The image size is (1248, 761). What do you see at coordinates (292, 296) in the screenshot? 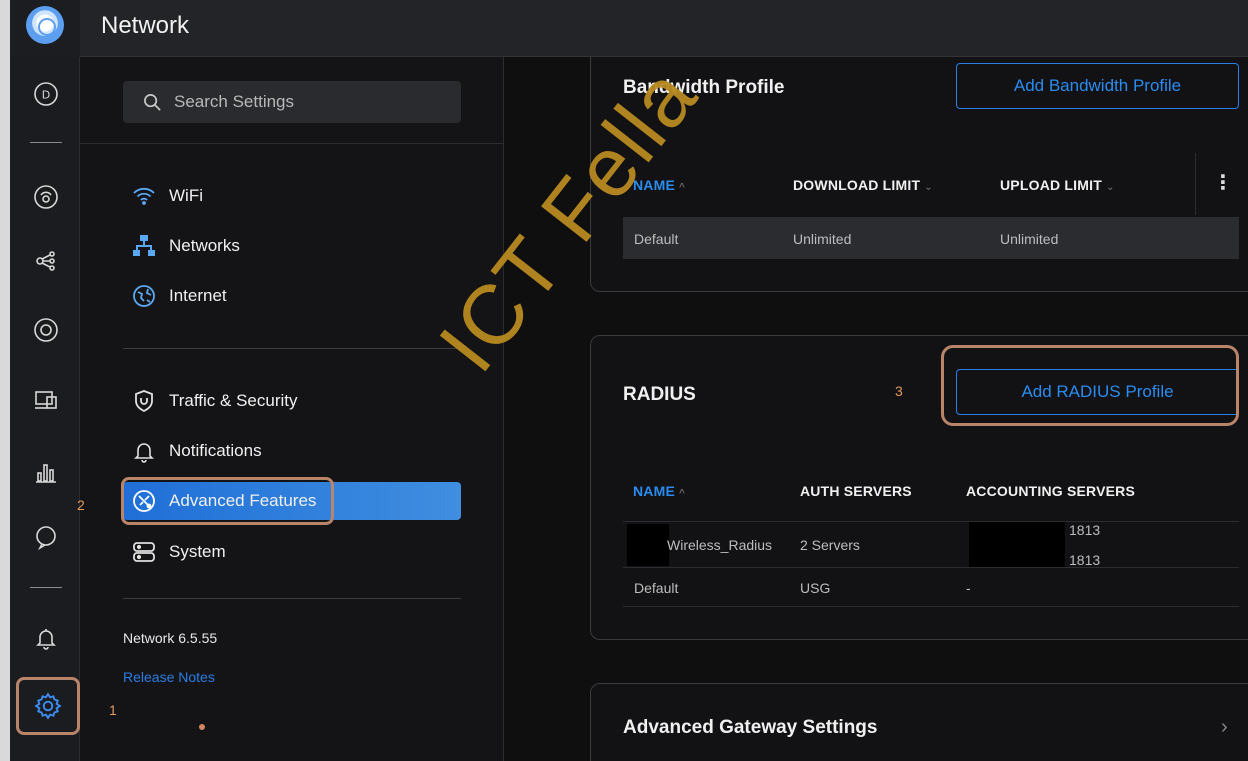
I see `menu-item-internet: Internet` at bounding box center [292, 296].